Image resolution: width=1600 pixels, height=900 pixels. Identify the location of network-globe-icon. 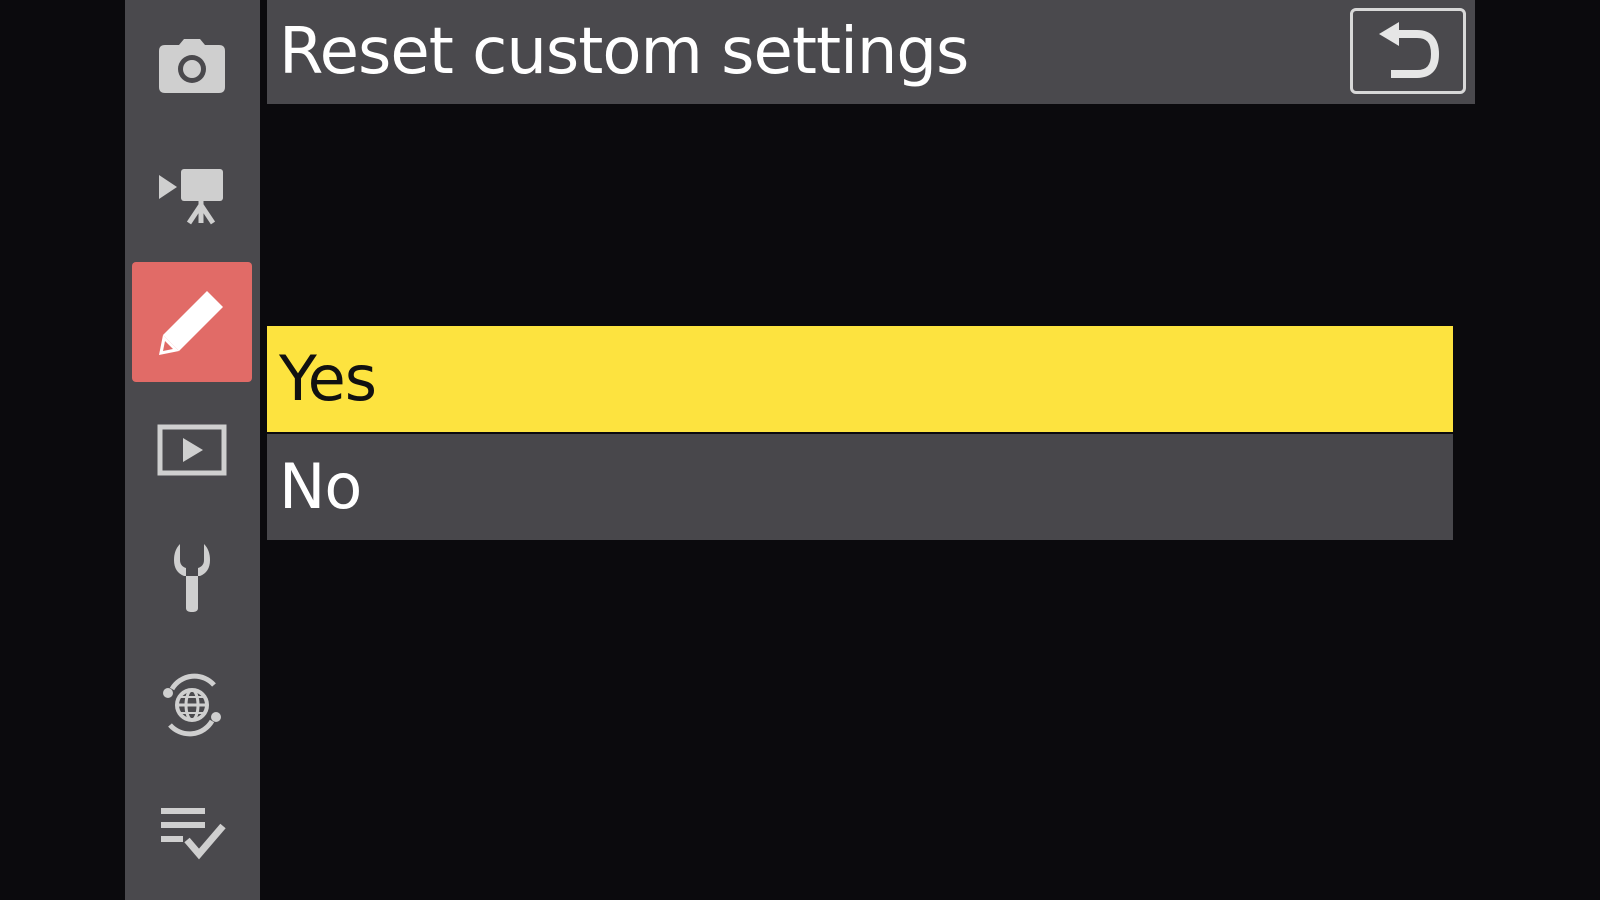
(192, 705).